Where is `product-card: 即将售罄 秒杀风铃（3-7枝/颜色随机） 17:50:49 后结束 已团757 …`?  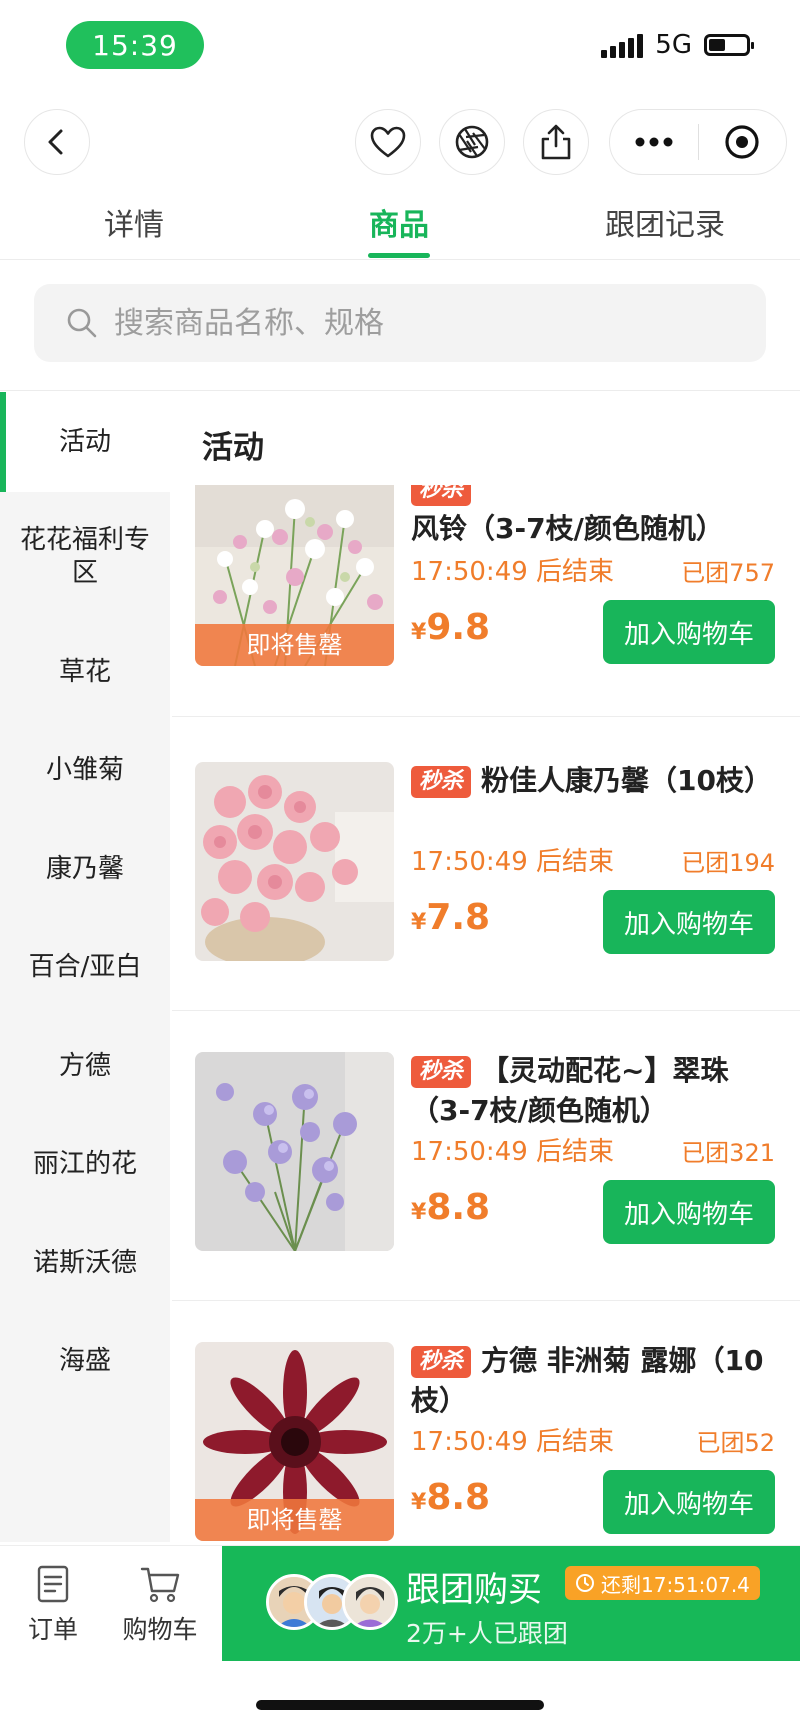 product-card: 即将售罄 秒杀风铃（3-7枝/颜色随机） 17:50:49 后结束 已团757 … is located at coordinates (486, 616).